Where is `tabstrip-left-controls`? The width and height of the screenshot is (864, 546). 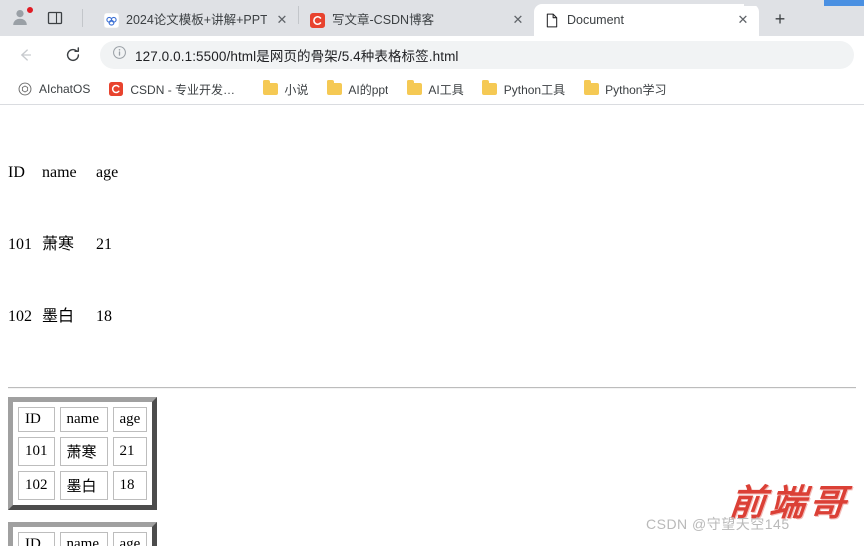 tabstrip-left-controls is located at coordinates (46, 18).